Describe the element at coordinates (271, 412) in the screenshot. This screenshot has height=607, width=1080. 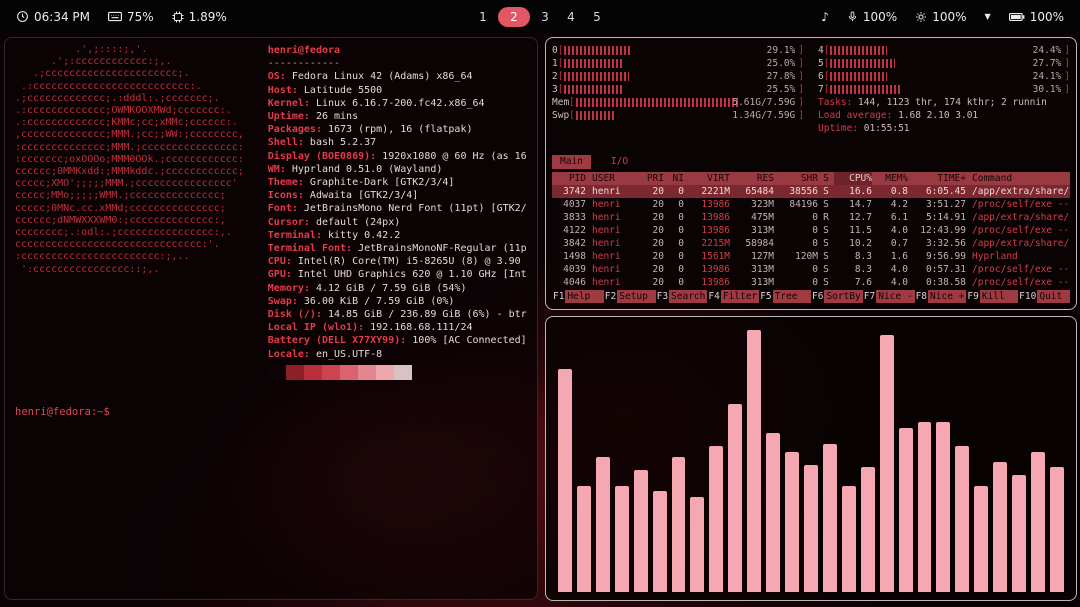
I see `shell-prompt: henri@fedora:~$` at that location.